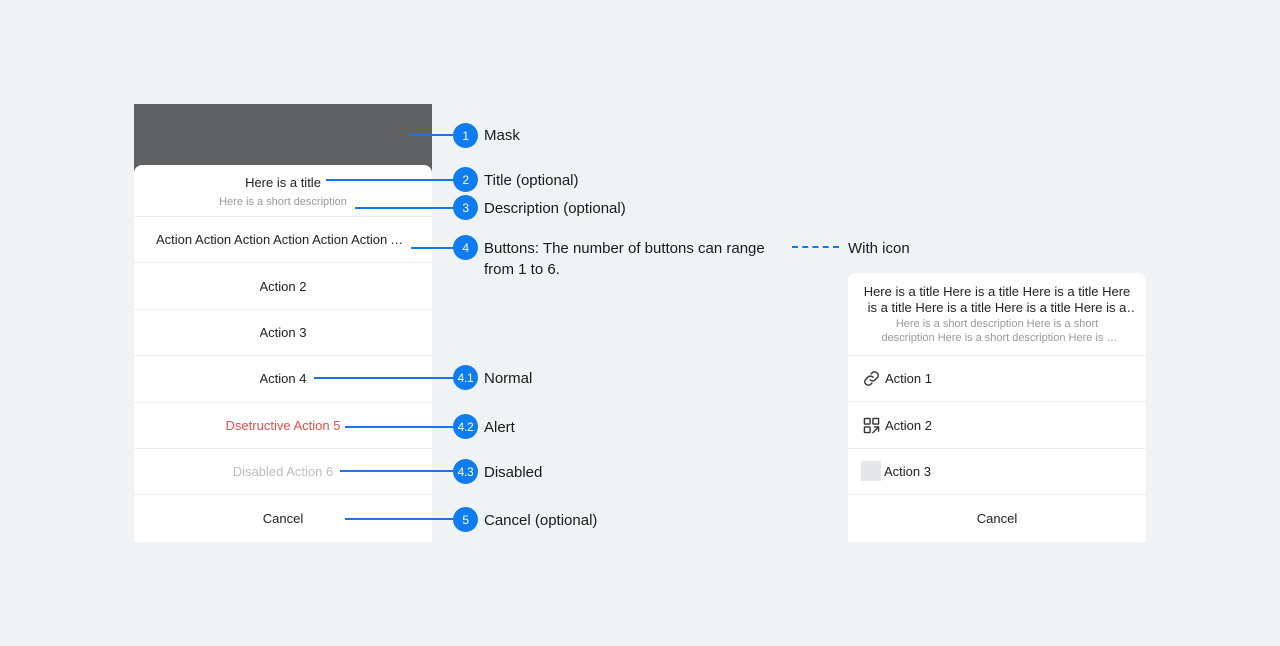  Describe the element at coordinates (465, 247) in the screenshot. I see `badge-4: 4` at that location.